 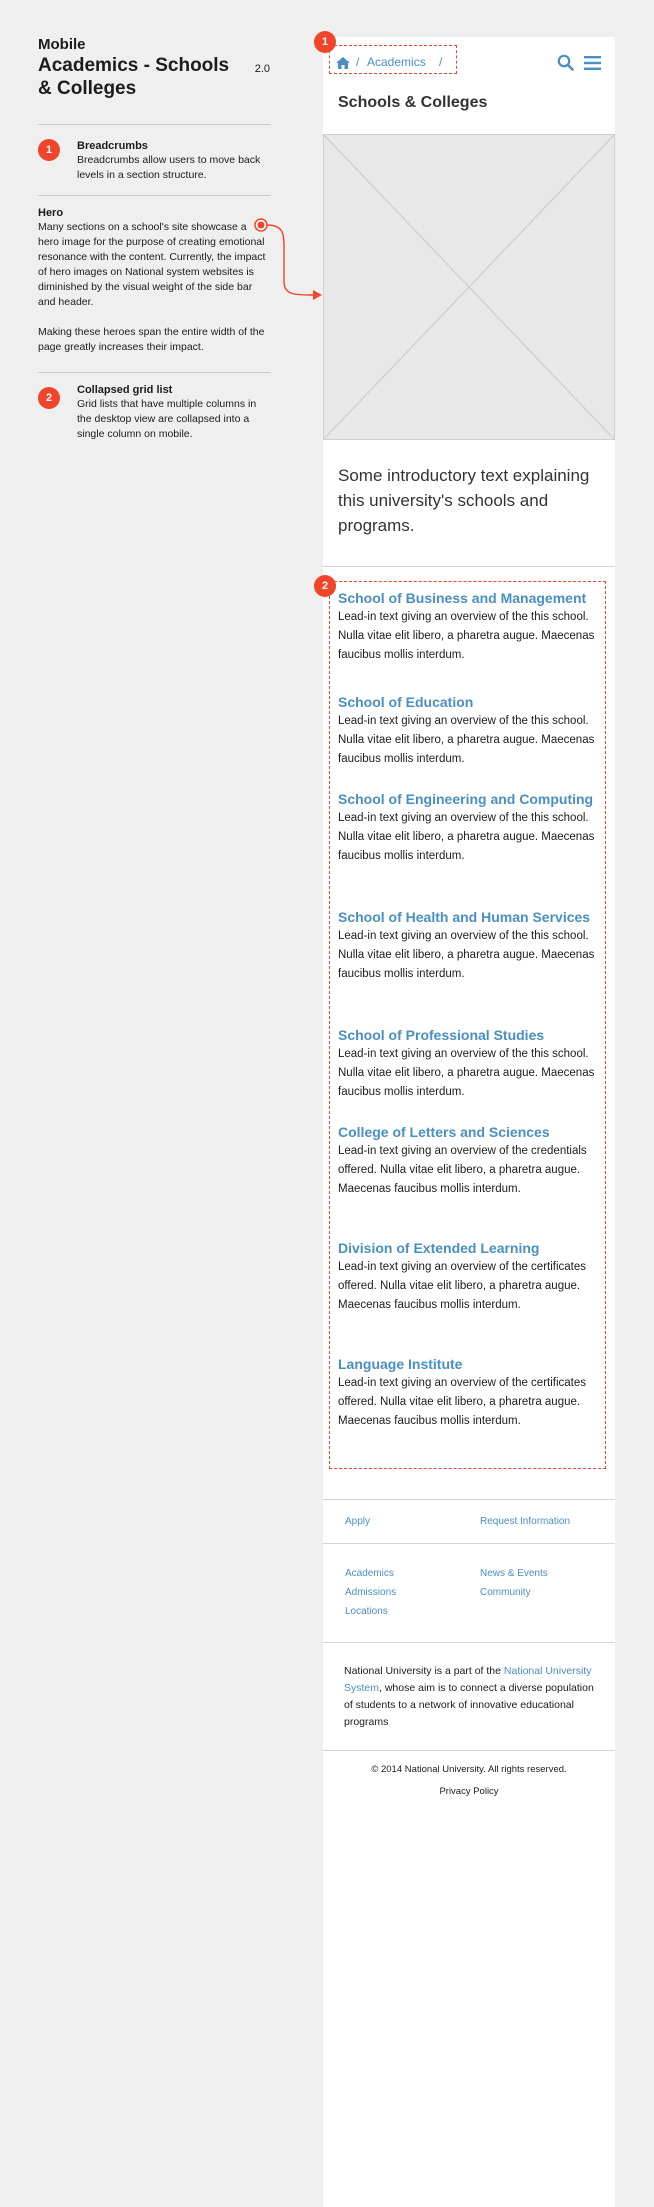 I want to click on apply-link: Apply, so click(x=357, y=1521).